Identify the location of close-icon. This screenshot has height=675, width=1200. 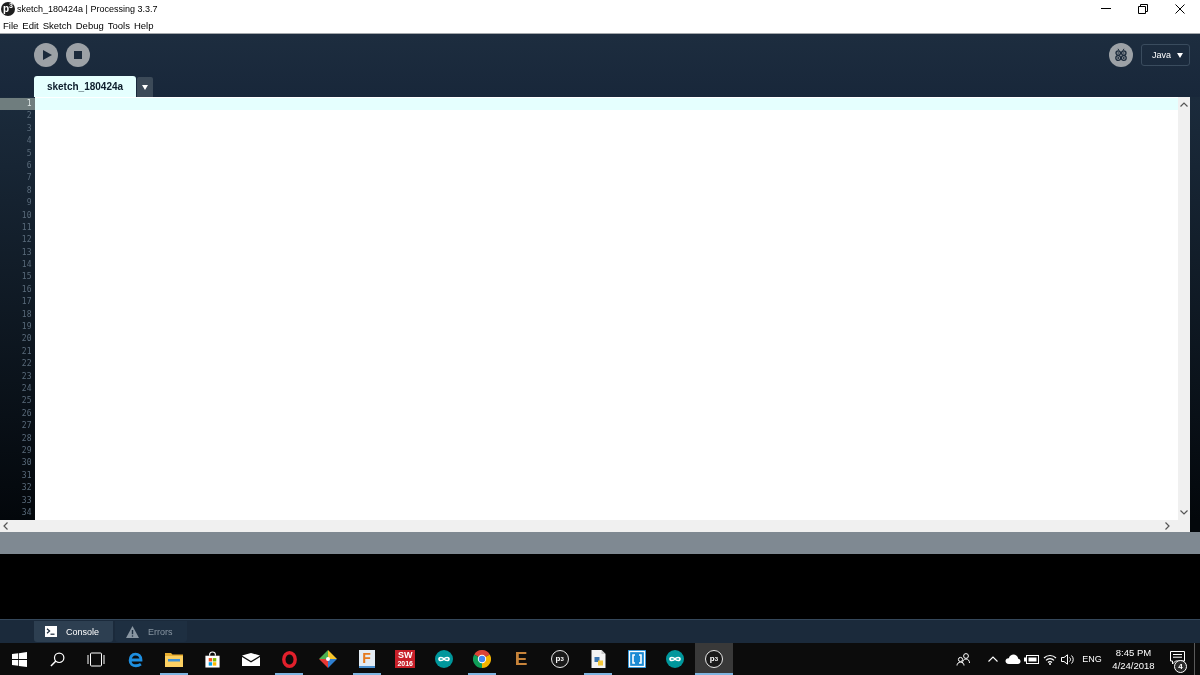
(1179, 8).